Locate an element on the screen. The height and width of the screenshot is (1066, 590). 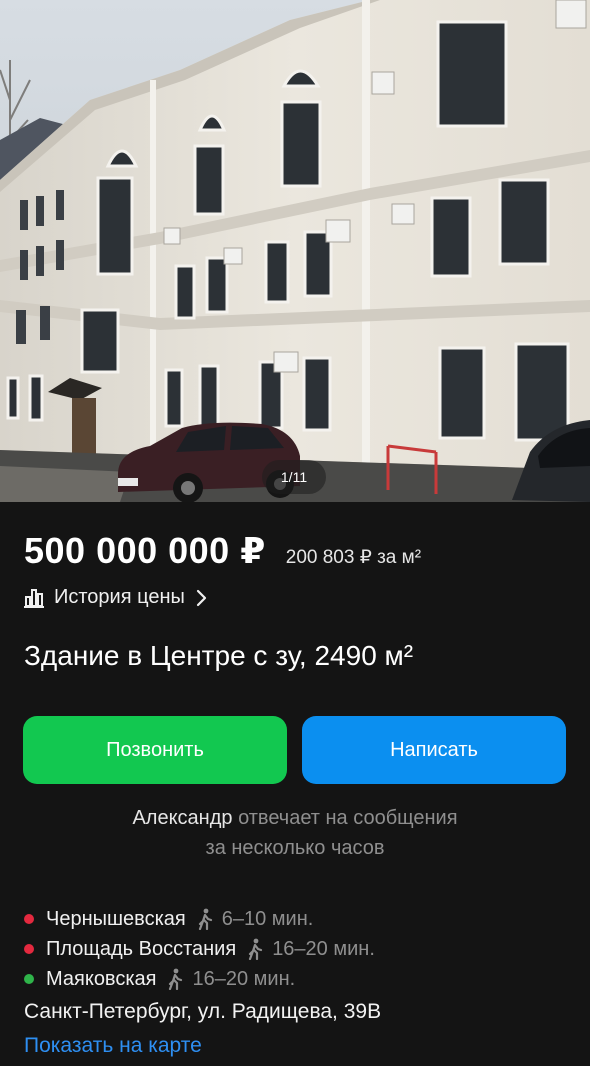
metro-station: Чернышевская is located at coordinates (116, 918).